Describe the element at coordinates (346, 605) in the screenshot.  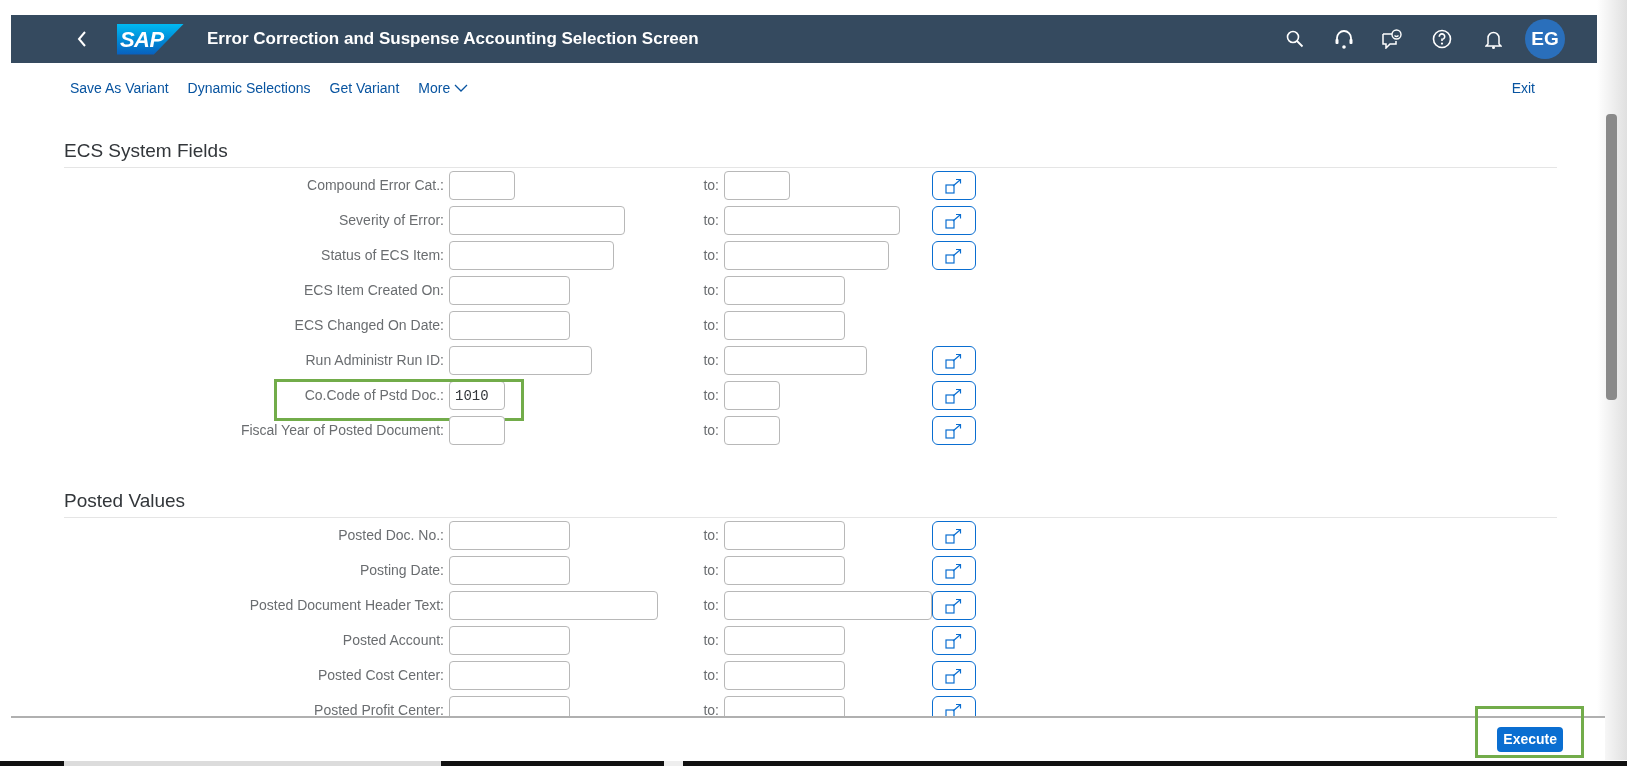
I see `field-label: Posted Document Header Text:` at that location.